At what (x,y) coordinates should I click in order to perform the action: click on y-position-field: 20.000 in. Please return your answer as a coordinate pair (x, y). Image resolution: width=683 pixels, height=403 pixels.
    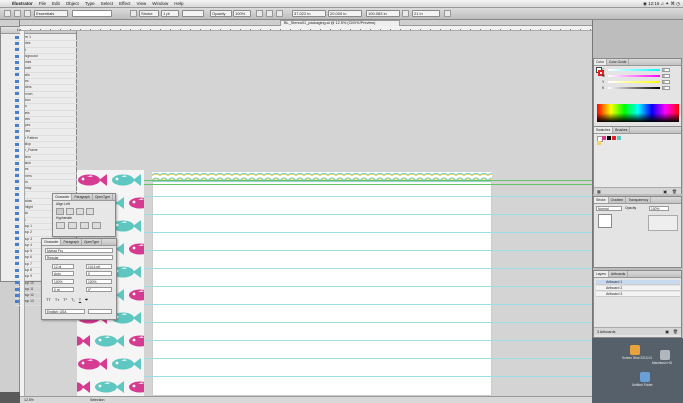
    Looking at the image, I should click on (345, 13).